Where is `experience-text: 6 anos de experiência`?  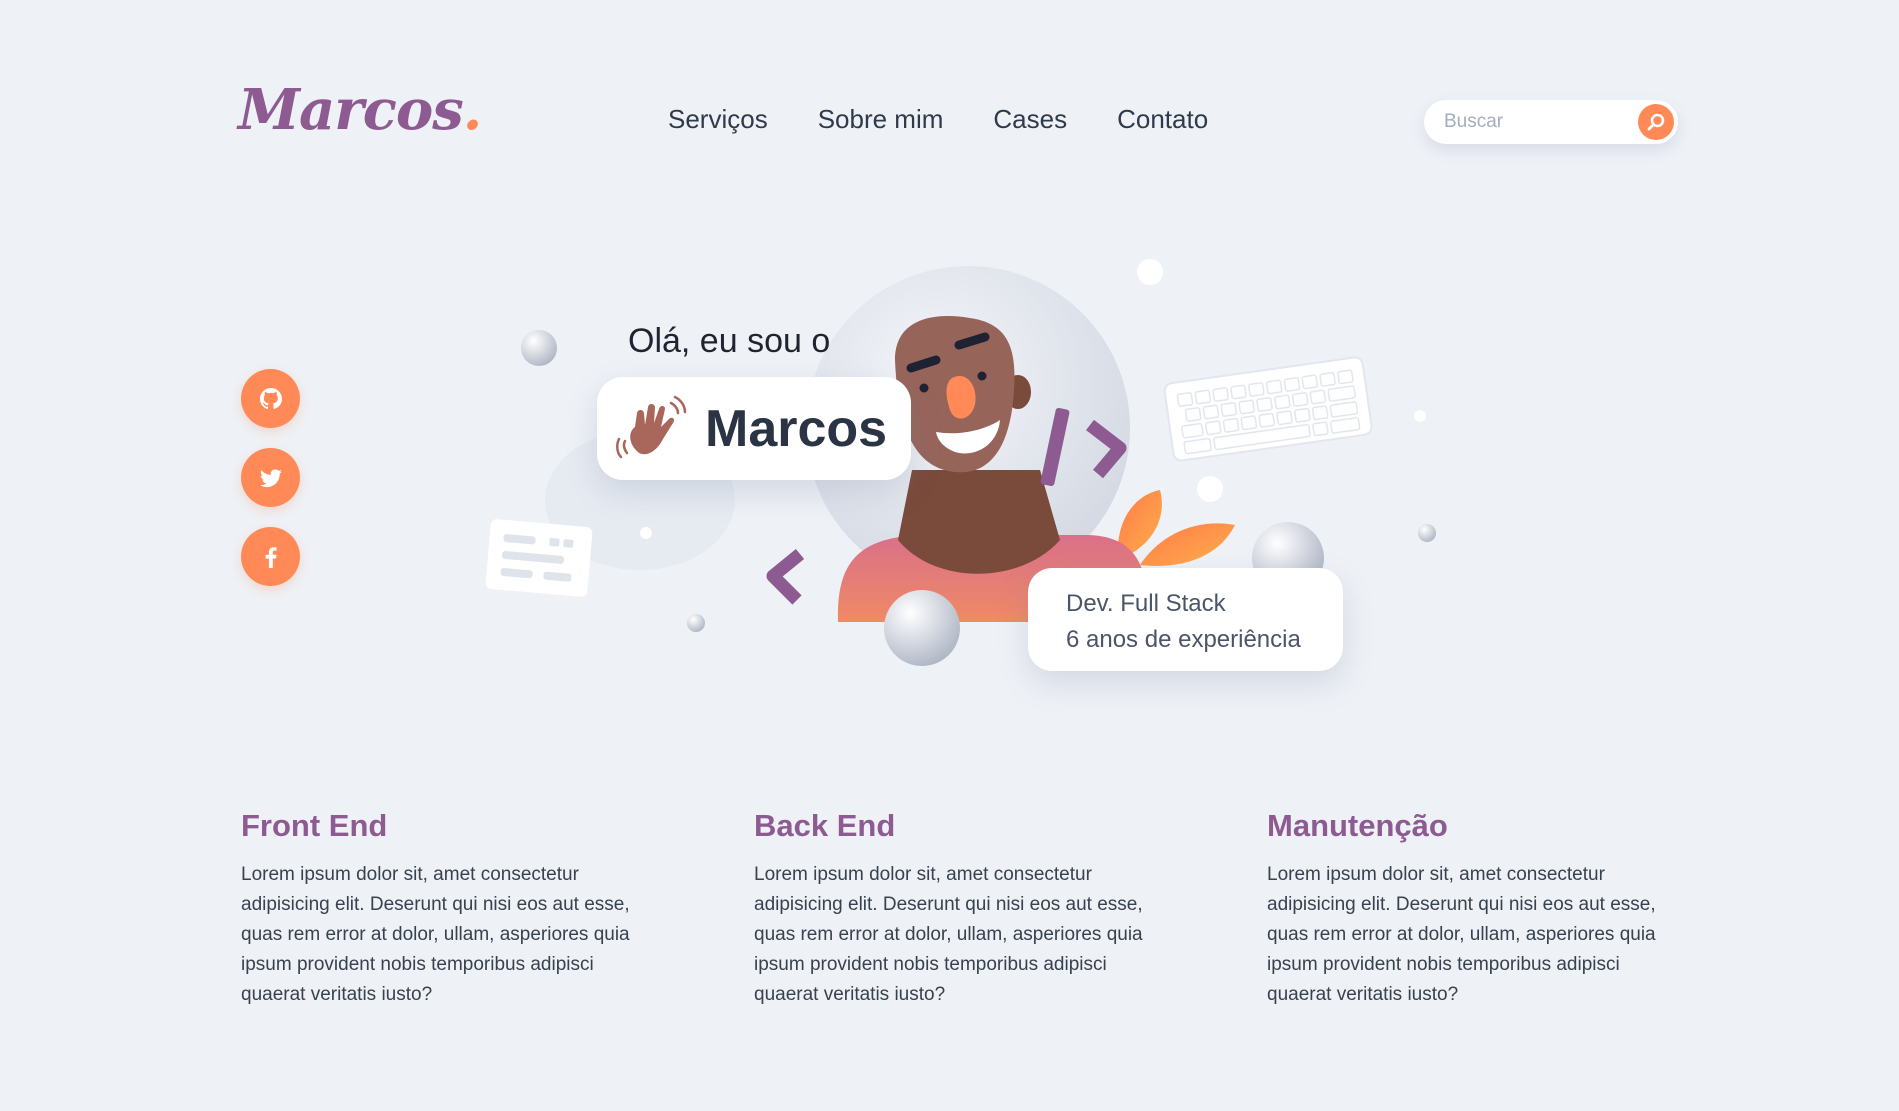 experience-text: 6 anos de experiência is located at coordinates (1183, 639).